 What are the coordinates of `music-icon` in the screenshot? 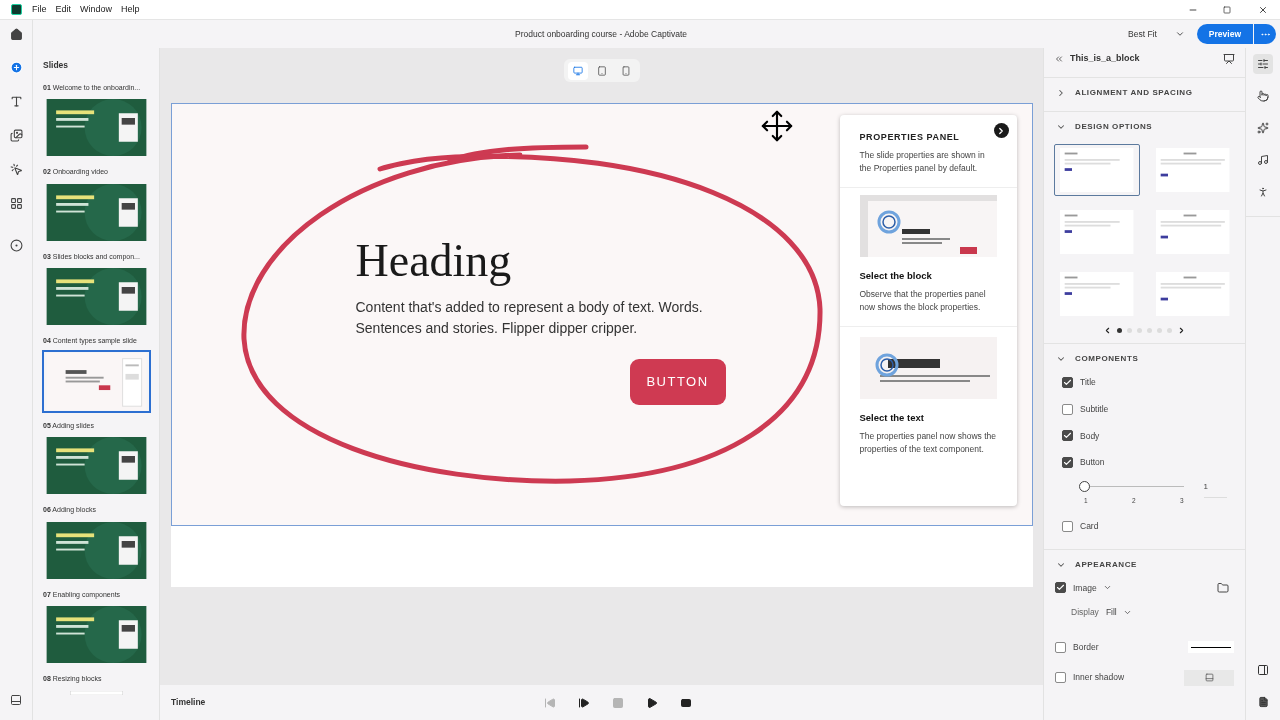 It's located at (1263, 160).